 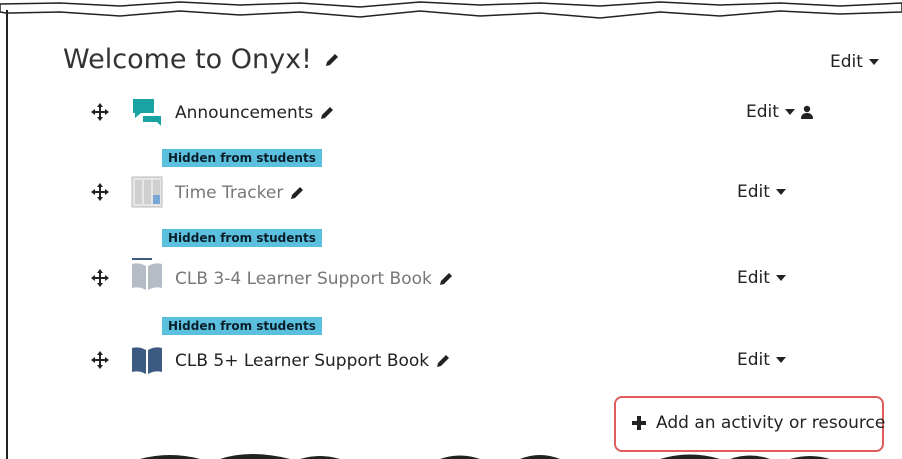 What do you see at coordinates (806, 112) in the screenshot?
I see `user-icon` at bounding box center [806, 112].